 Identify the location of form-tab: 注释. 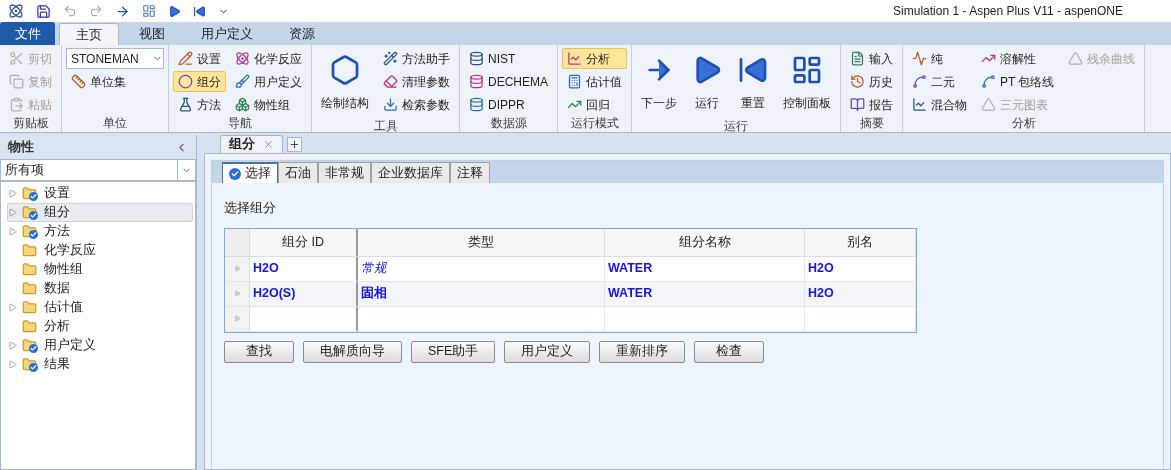
(470, 172).